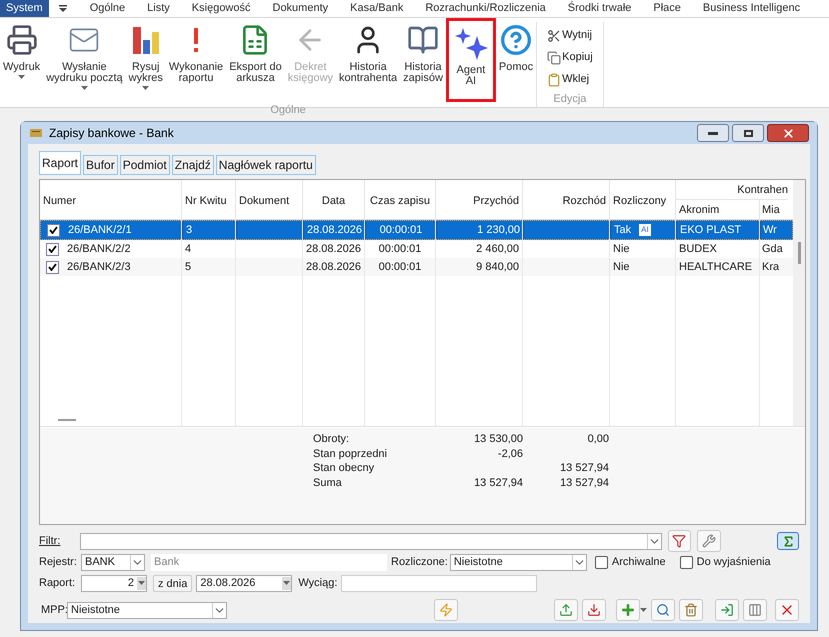  I want to click on sum-button, so click(788, 541).